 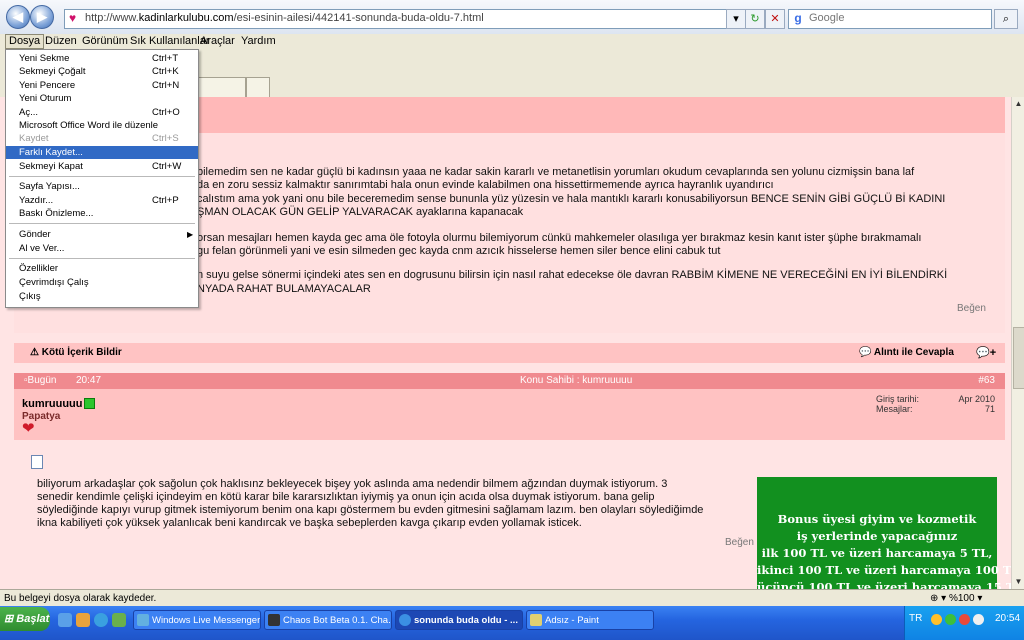 What do you see at coordinates (986, 380) in the screenshot?
I see `post-number-link: #63` at bounding box center [986, 380].